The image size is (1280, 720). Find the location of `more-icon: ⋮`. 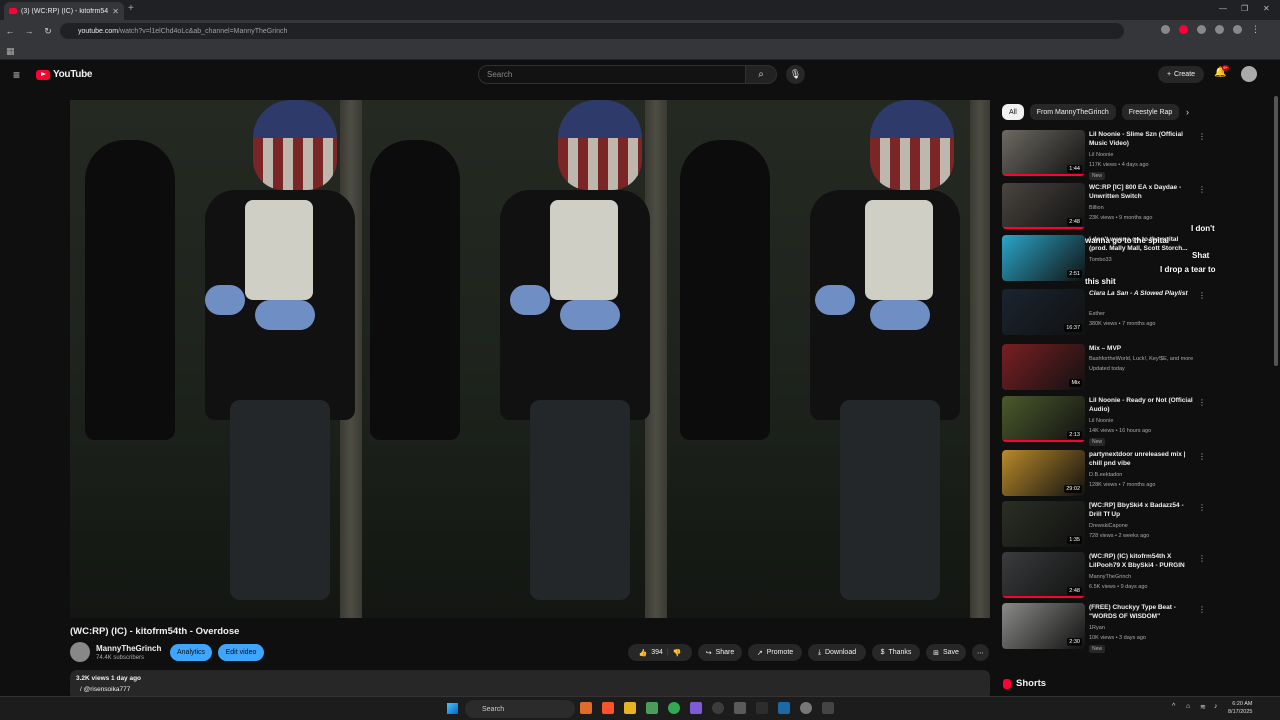

more-icon: ⋮ is located at coordinates (1255, 29).